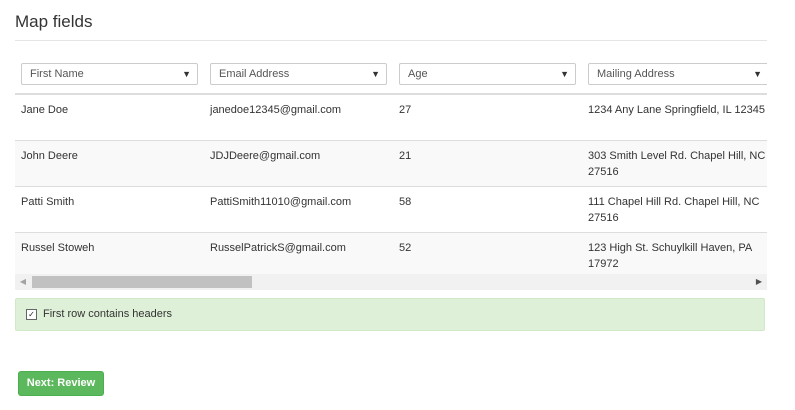  Describe the element at coordinates (109, 209) in the screenshot. I see `table-cell: Patti Smith` at that location.